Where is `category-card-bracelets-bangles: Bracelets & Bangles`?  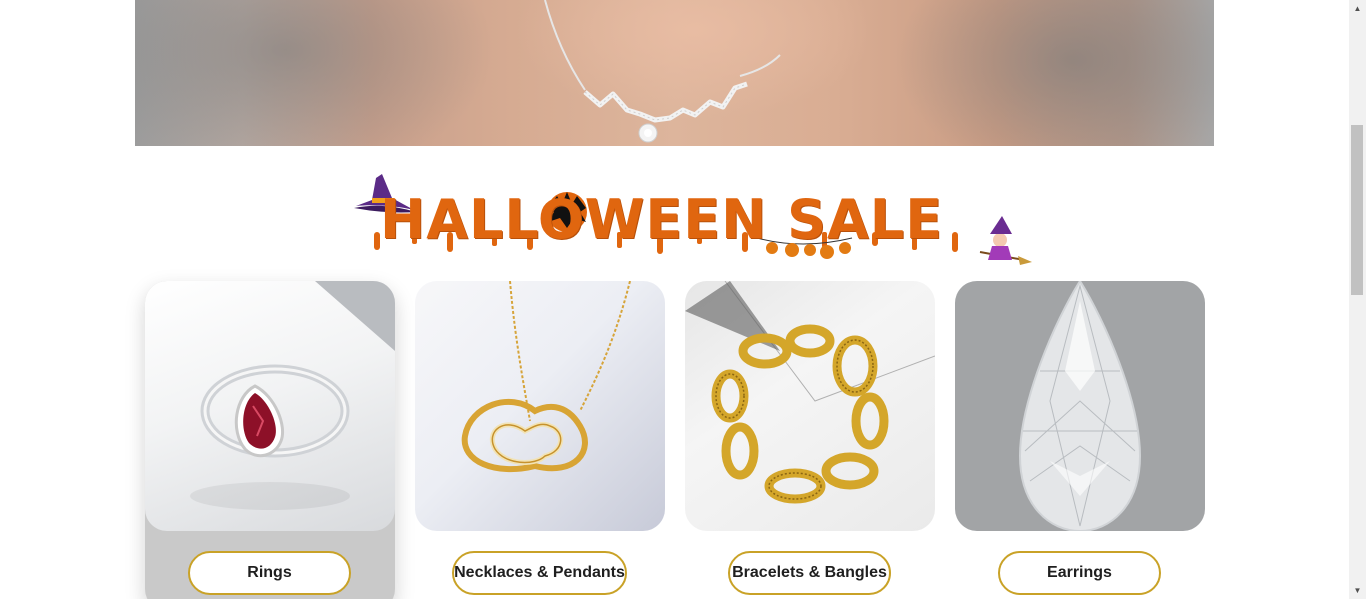
category-card-bracelets-bangles: Bracelets & Bangles is located at coordinates (810, 440).